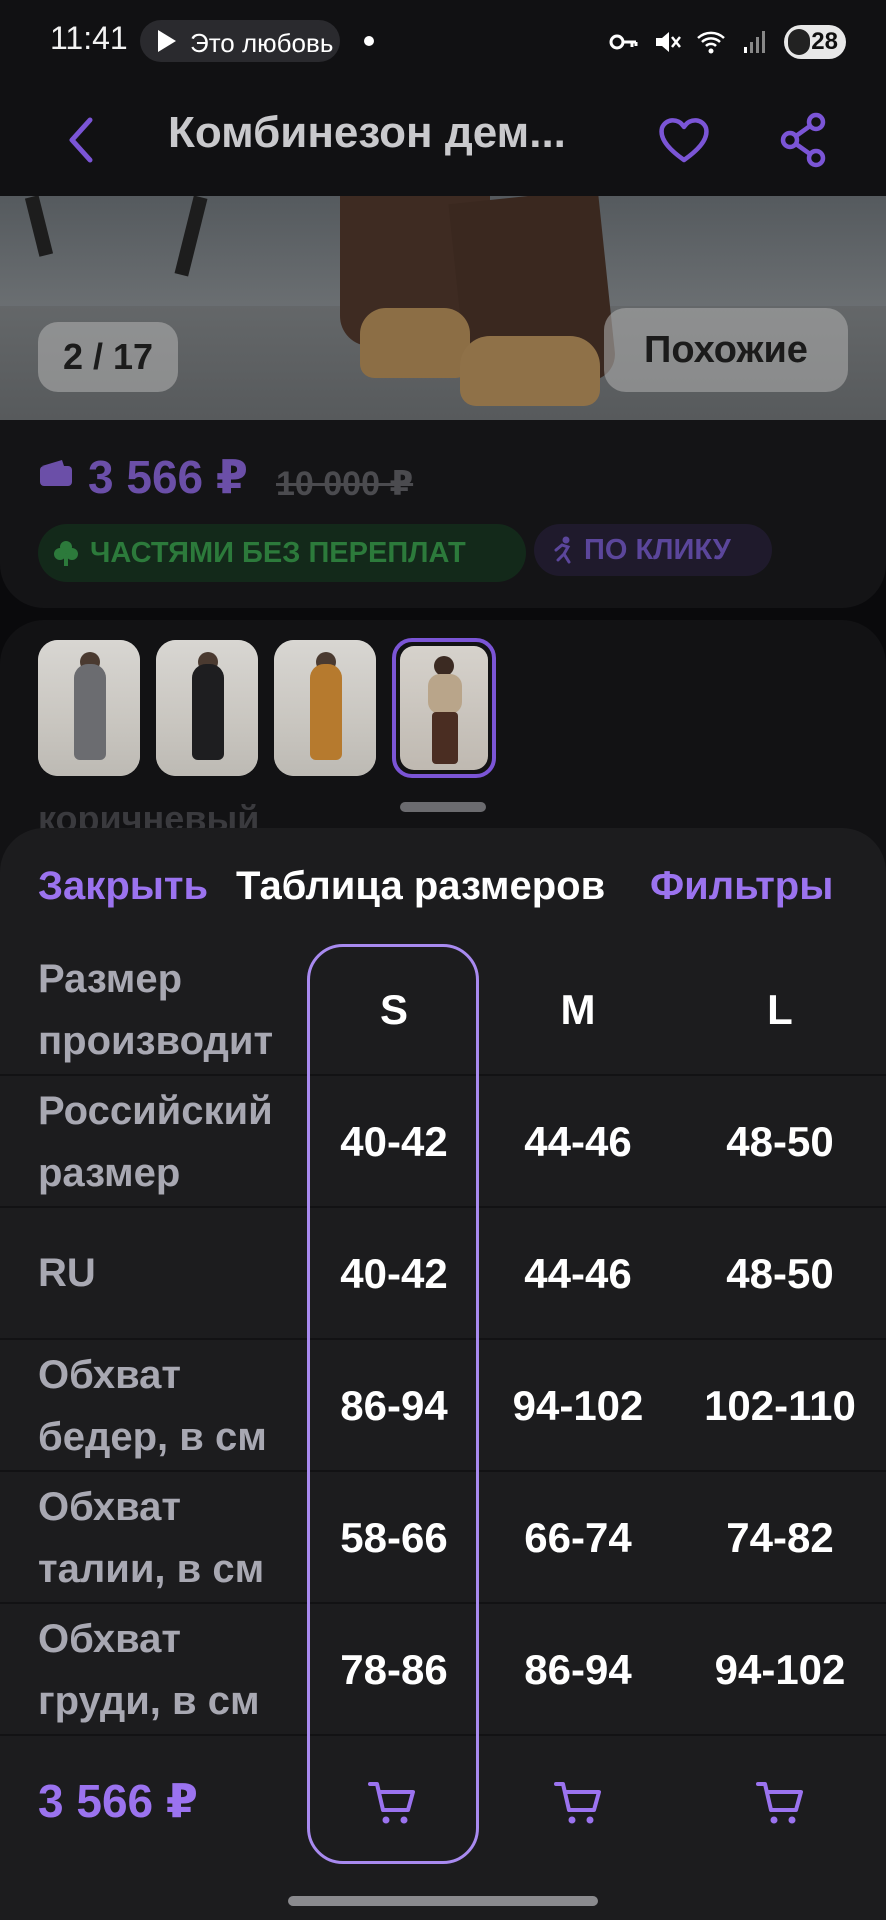 The width and height of the screenshot is (886, 1920). Describe the element at coordinates (562, 550) in the screenshot. I see `running-icon` at that location.